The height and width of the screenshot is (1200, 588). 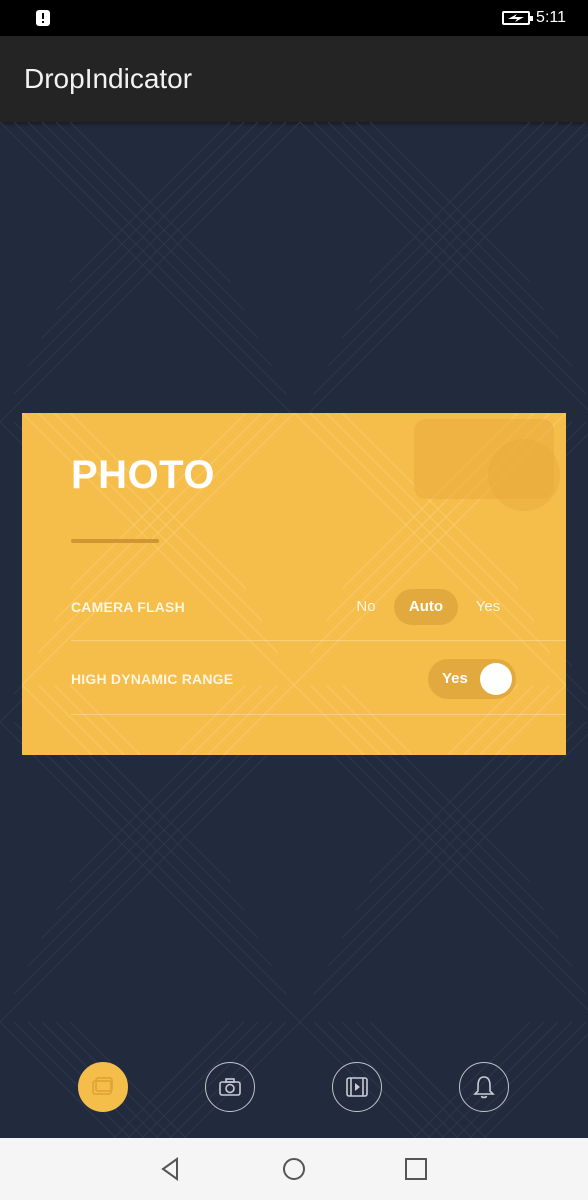 What do you see at coordinates (115, 541) in the screenshot?
I see `title-underline` at bounding box center [115, 541].